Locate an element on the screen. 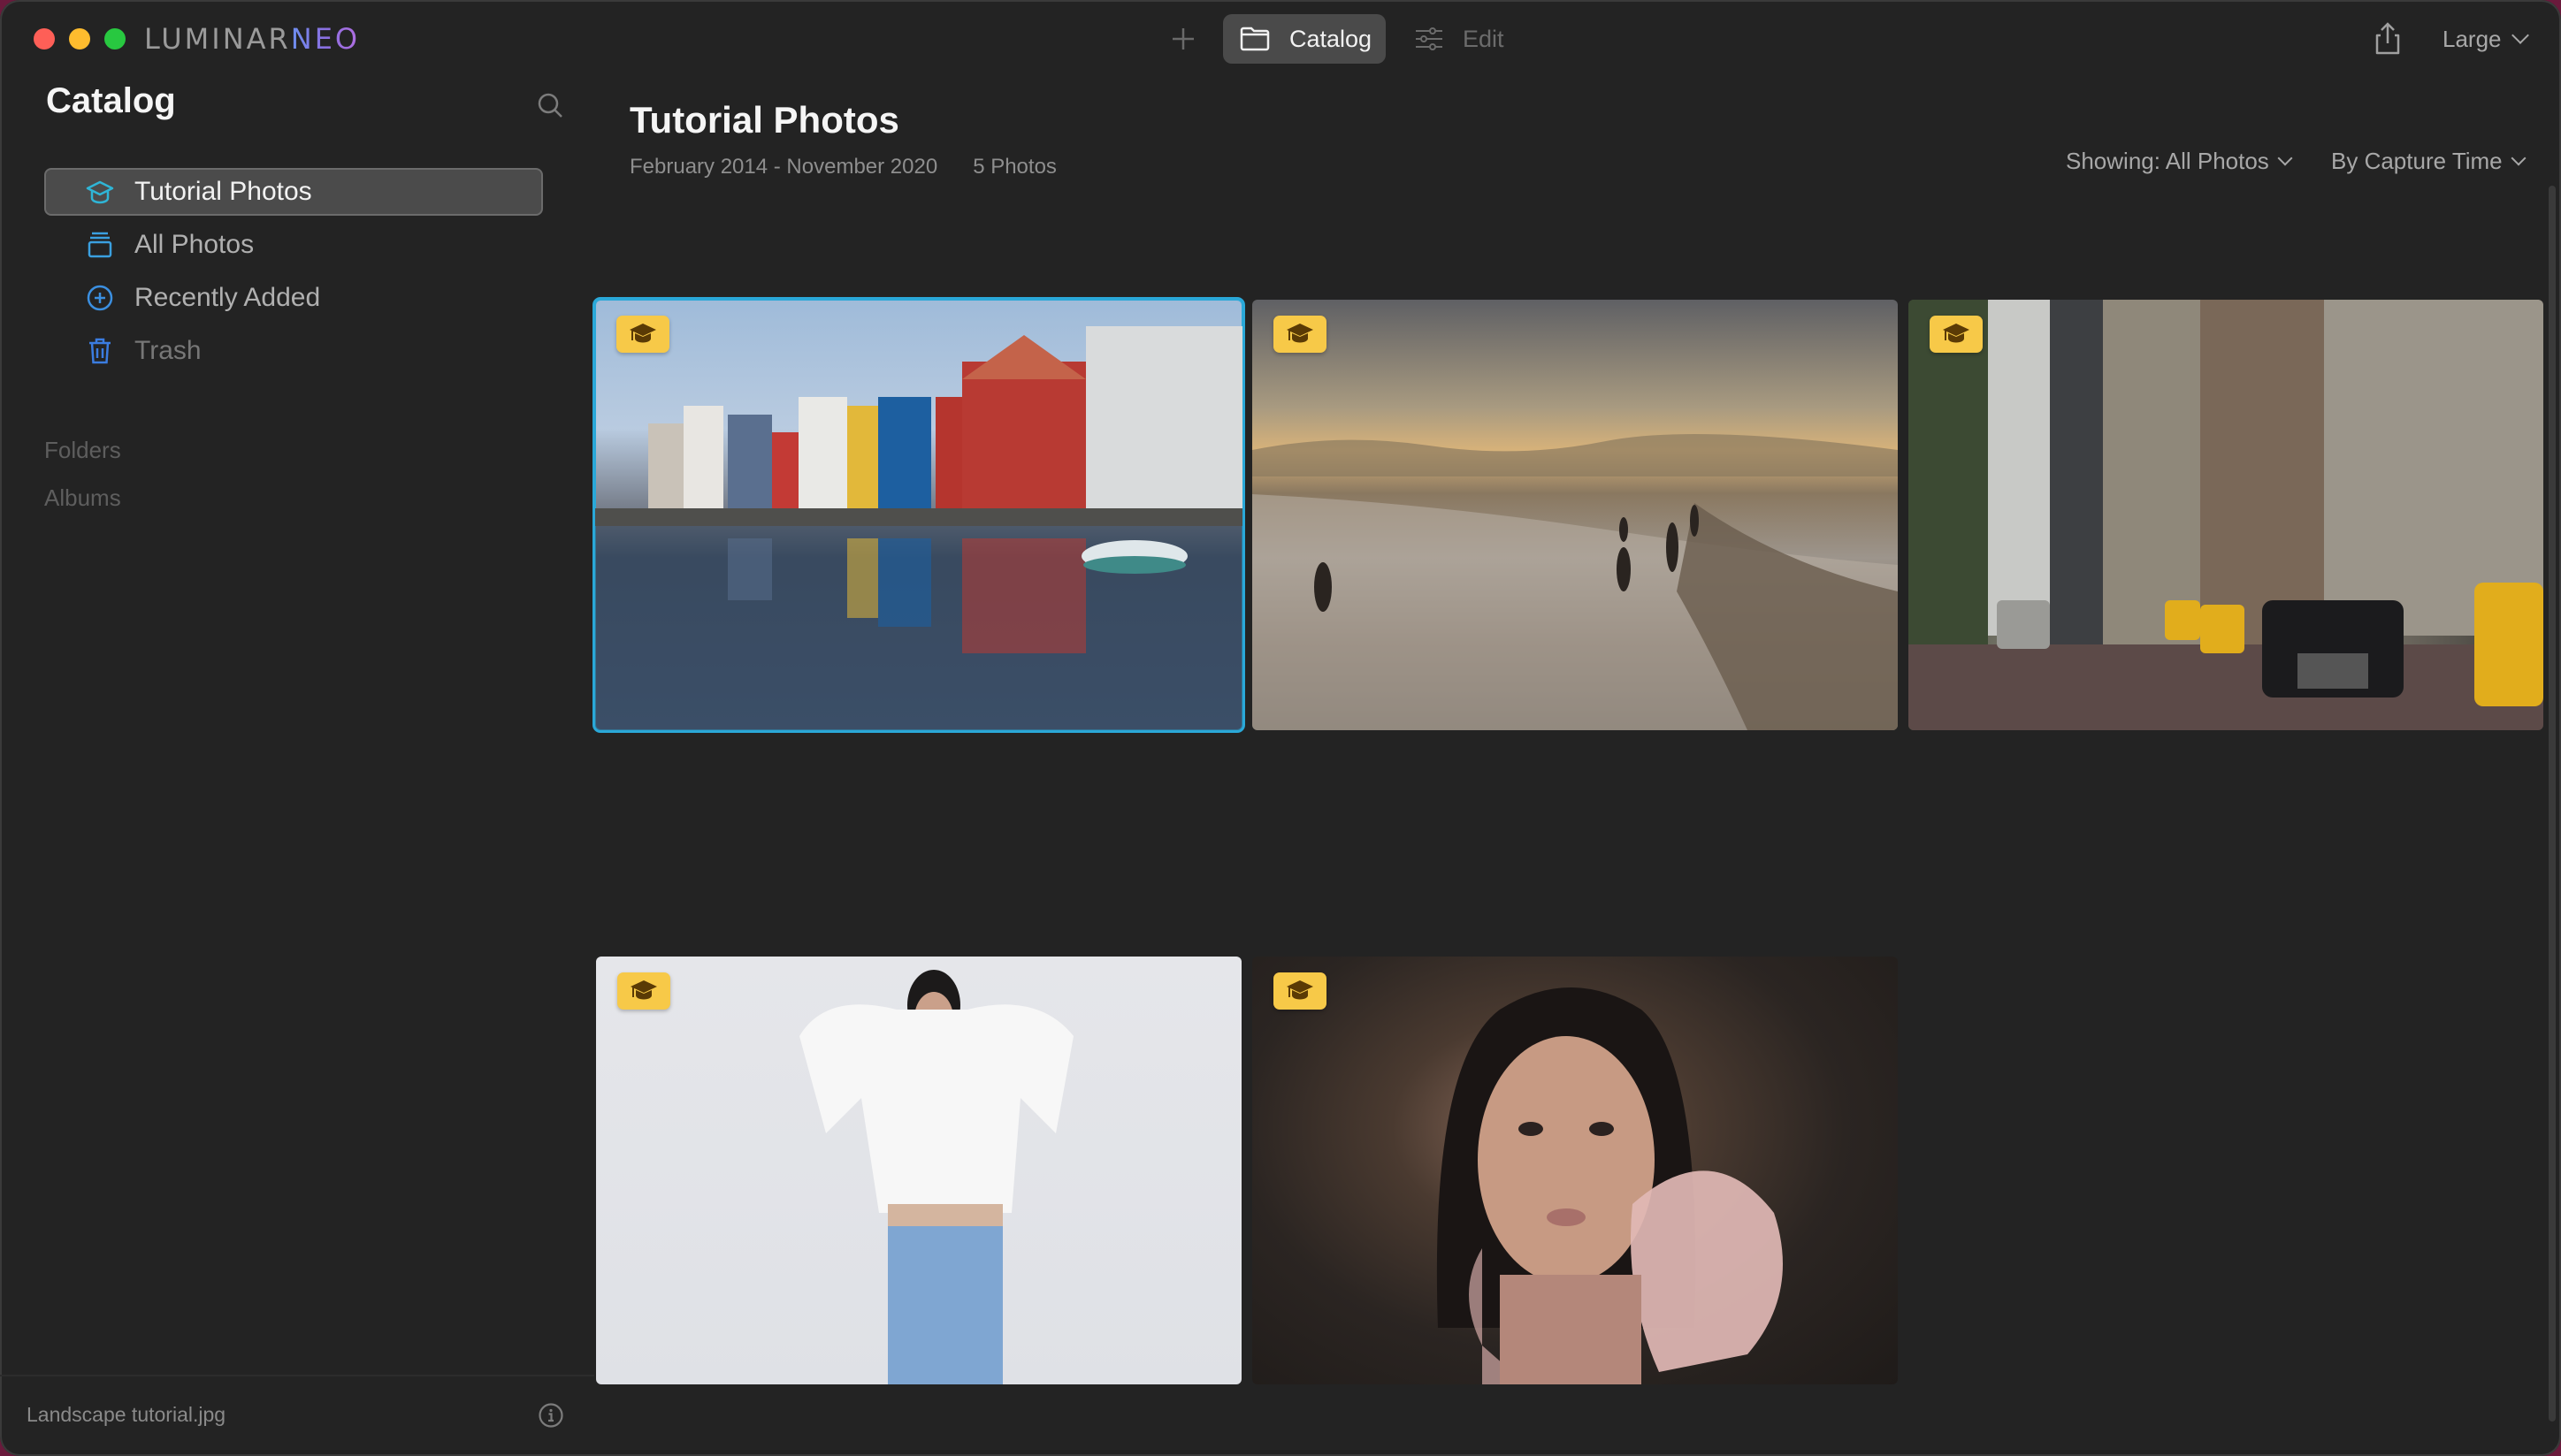  app-logo: LUMINARNEO is located at coordinates (252, 39).